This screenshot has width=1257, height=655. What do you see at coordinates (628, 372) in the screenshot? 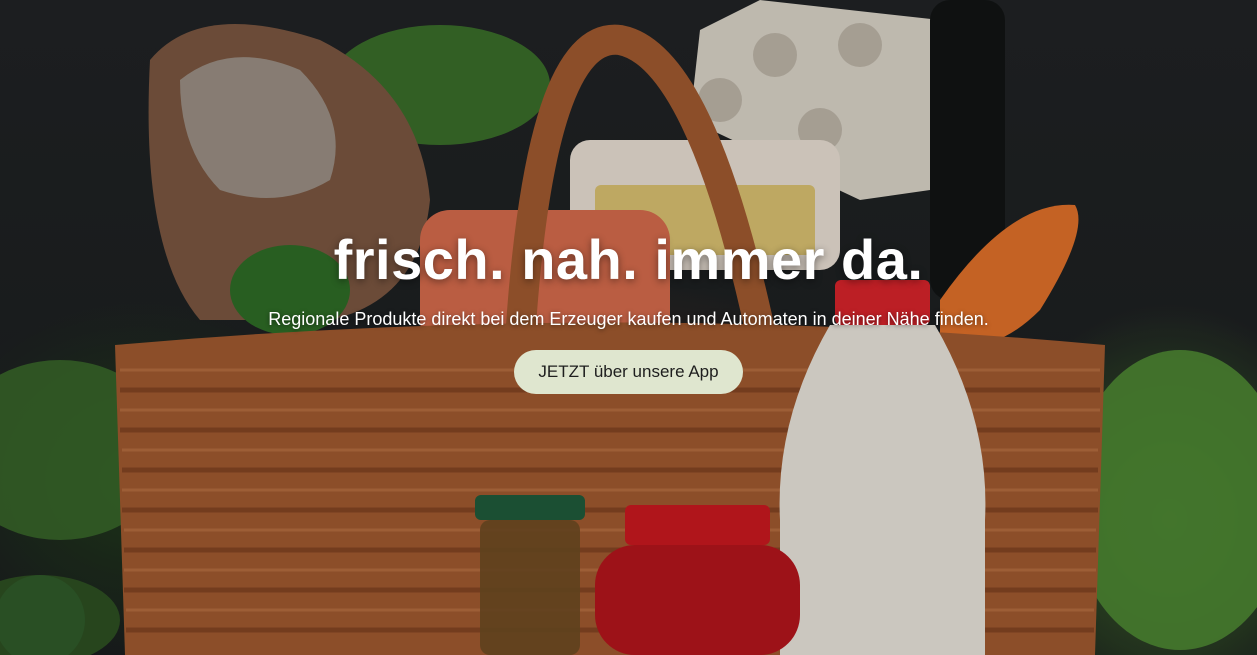
I see `app-cta-button: JETZT über unsere App` at bounding box center [628, 372].